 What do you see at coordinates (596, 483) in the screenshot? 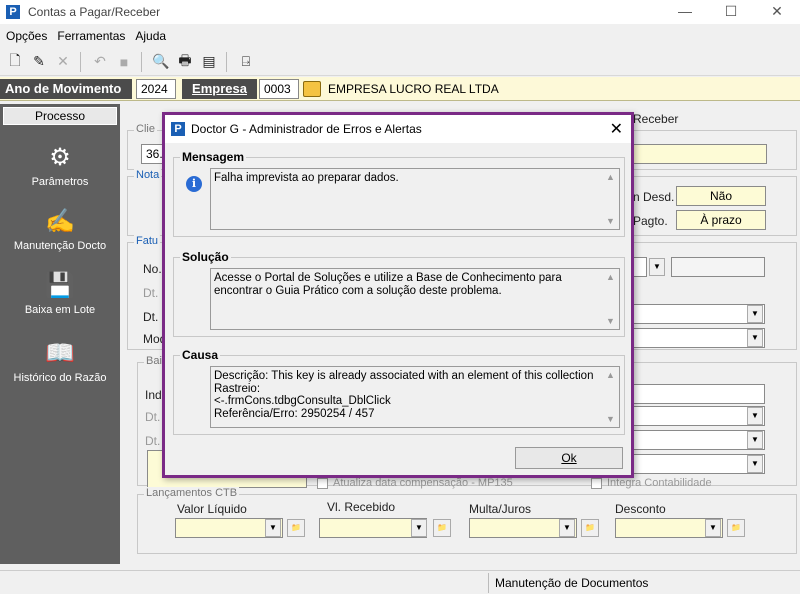
I see `integra-checkbox` at bounding box center [596, 483].